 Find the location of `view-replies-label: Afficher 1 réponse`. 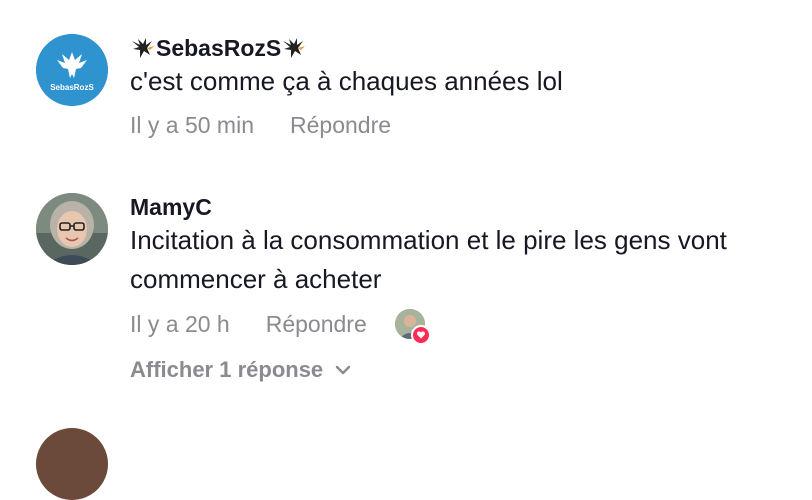

view-replies-label: Afficher 1 réponse is located at coordinates (227, 369).